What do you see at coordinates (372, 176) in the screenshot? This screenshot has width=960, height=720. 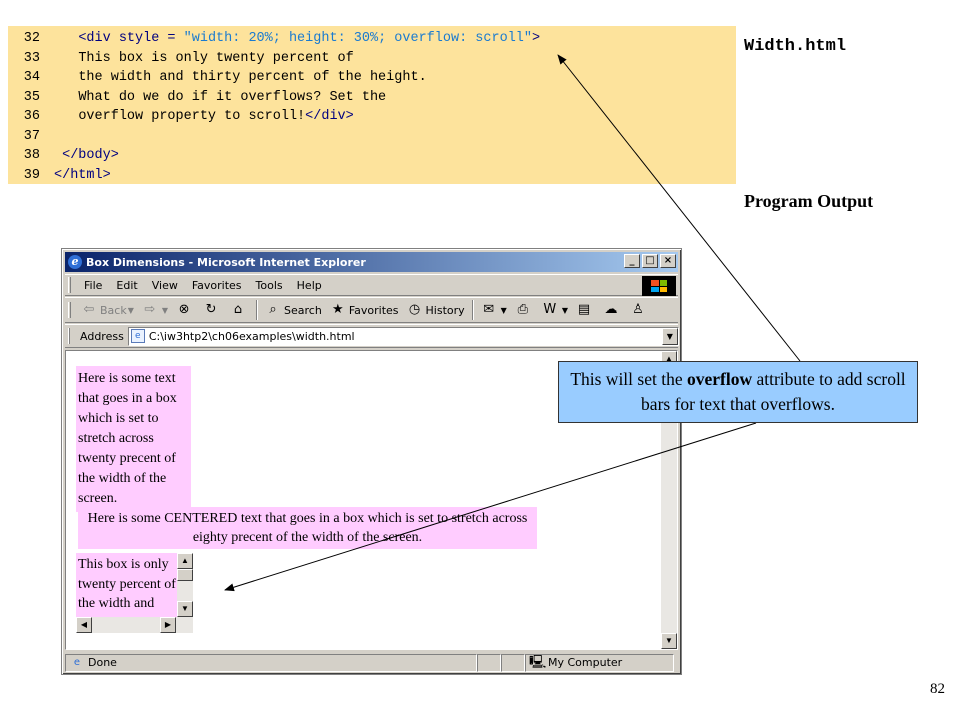 I see `code-line: 39 </html>` at bounding box center [372, 176].